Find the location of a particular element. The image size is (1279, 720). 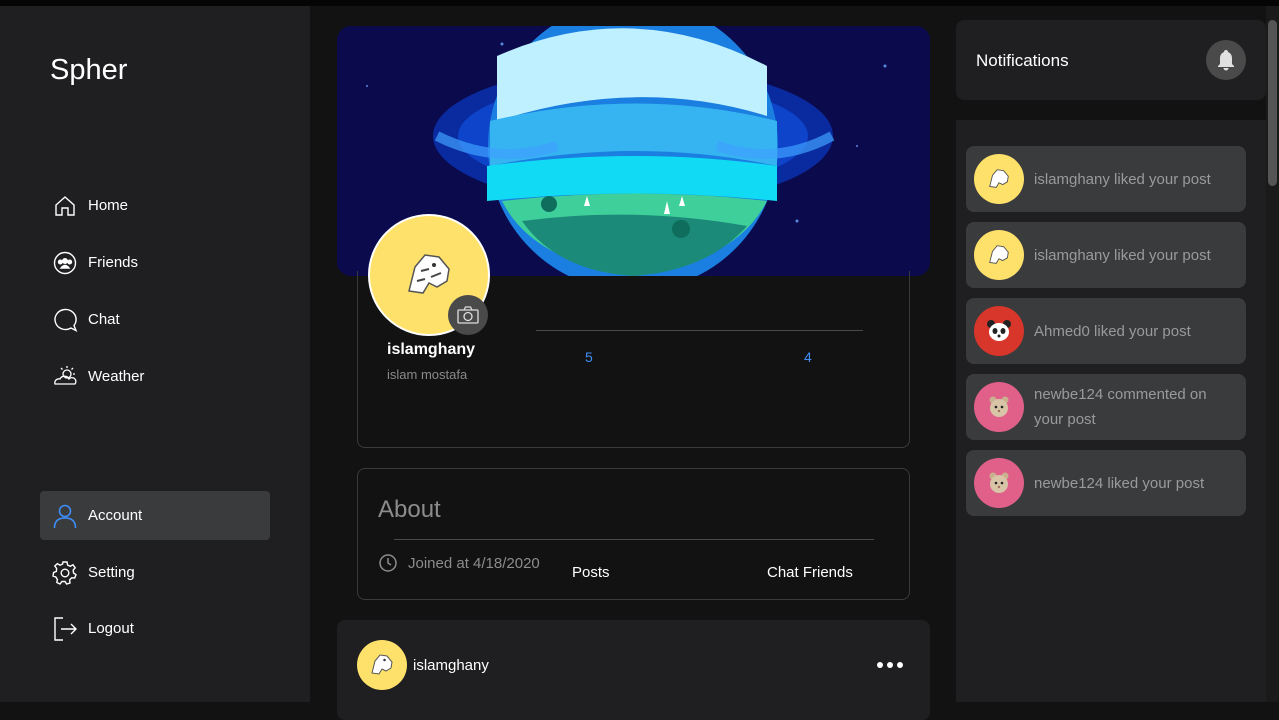

posts-stat-value: 5 is located at coordinates (589, 357).